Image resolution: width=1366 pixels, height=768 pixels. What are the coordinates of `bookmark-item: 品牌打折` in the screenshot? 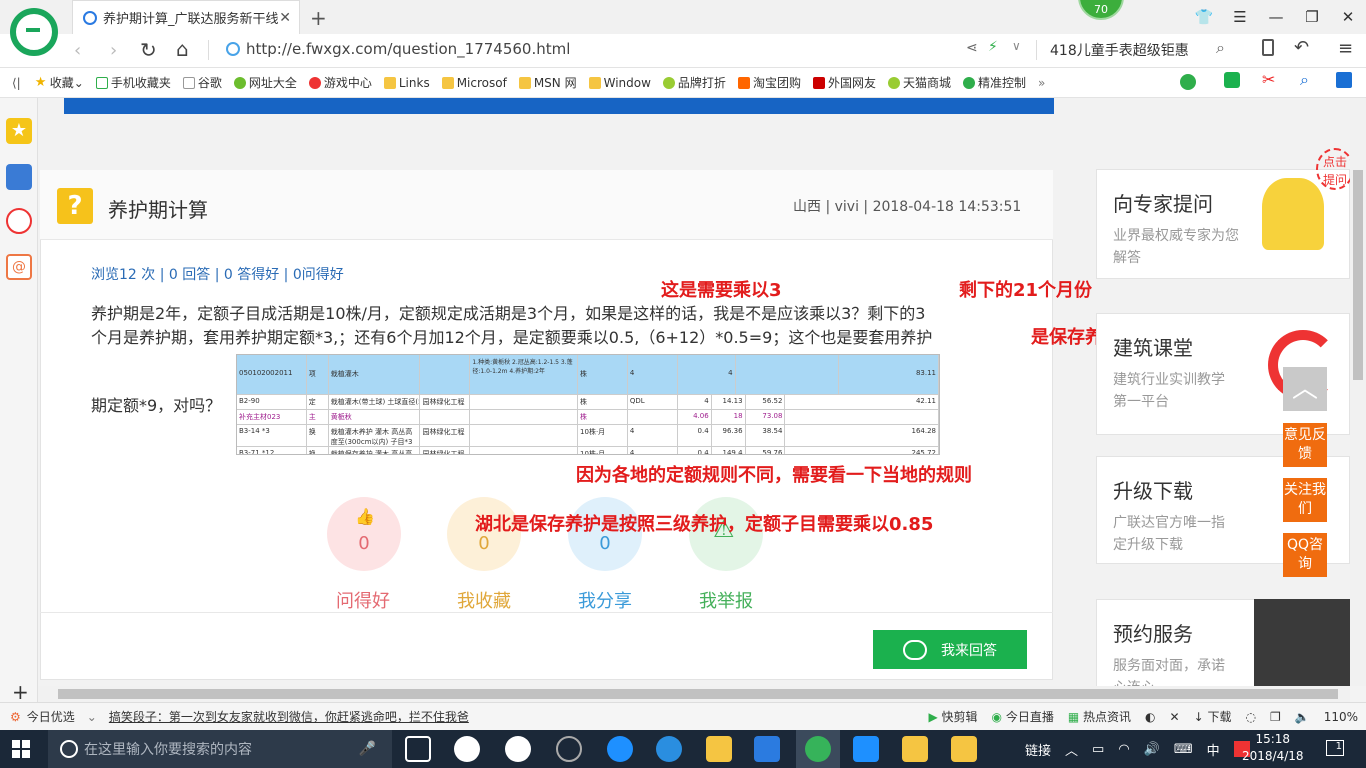 It's located at (694, 82).